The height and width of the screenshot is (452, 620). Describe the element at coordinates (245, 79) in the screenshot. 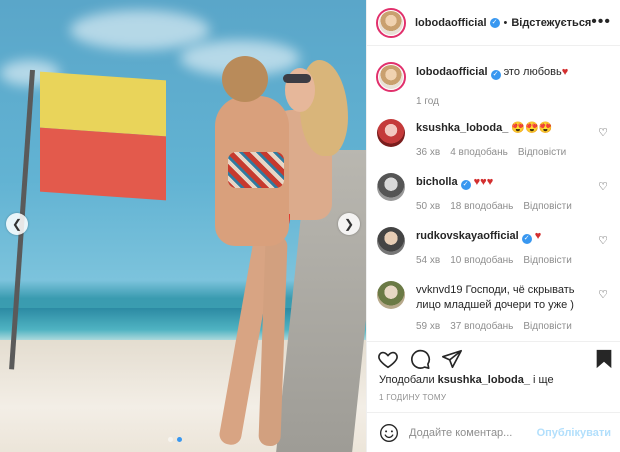

I see `child-head` at that location.